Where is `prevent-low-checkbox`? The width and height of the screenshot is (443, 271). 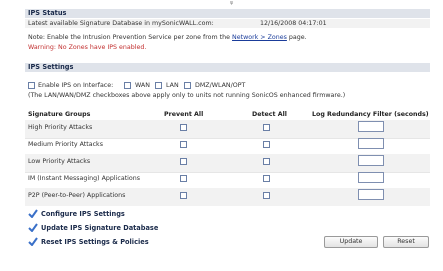
prevent-low-checkbox is located at coordinates (183, 161).